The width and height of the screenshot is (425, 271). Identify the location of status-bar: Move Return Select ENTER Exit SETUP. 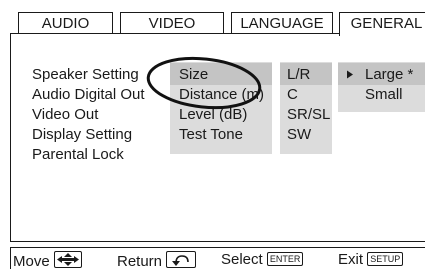
(217, 258).